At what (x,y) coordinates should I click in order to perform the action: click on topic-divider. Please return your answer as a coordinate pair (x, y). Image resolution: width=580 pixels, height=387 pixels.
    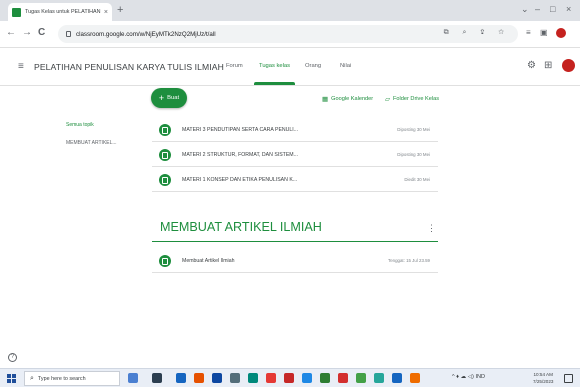
    Looking at the image, I should click on (295, 241).